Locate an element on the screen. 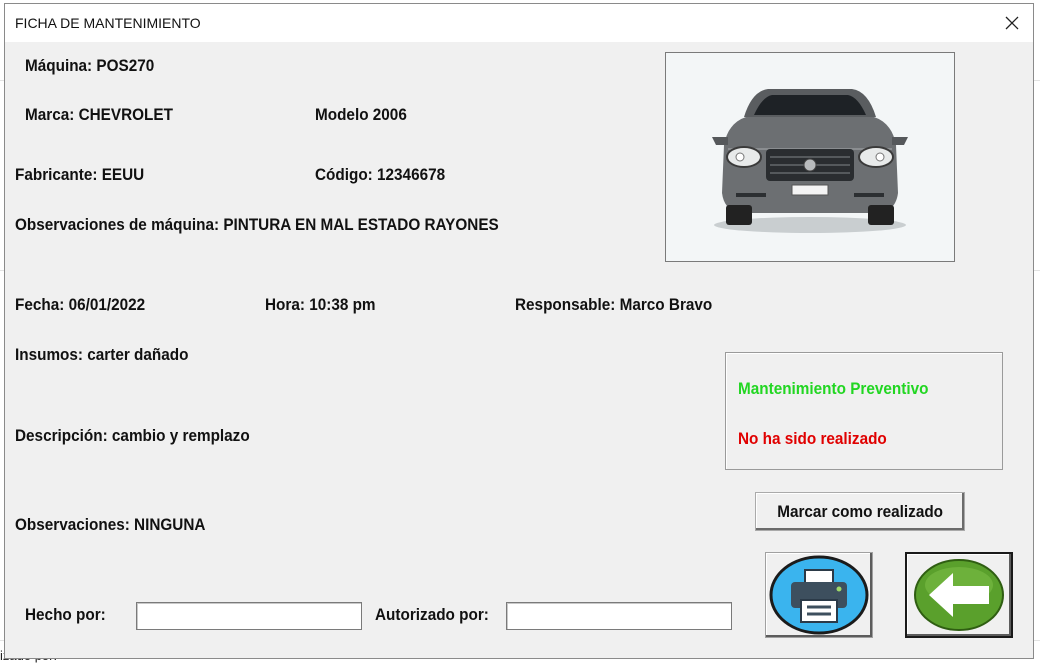 The width and height of the screenshot is (1040, 664). car-image is located at coordinates (810, 161).